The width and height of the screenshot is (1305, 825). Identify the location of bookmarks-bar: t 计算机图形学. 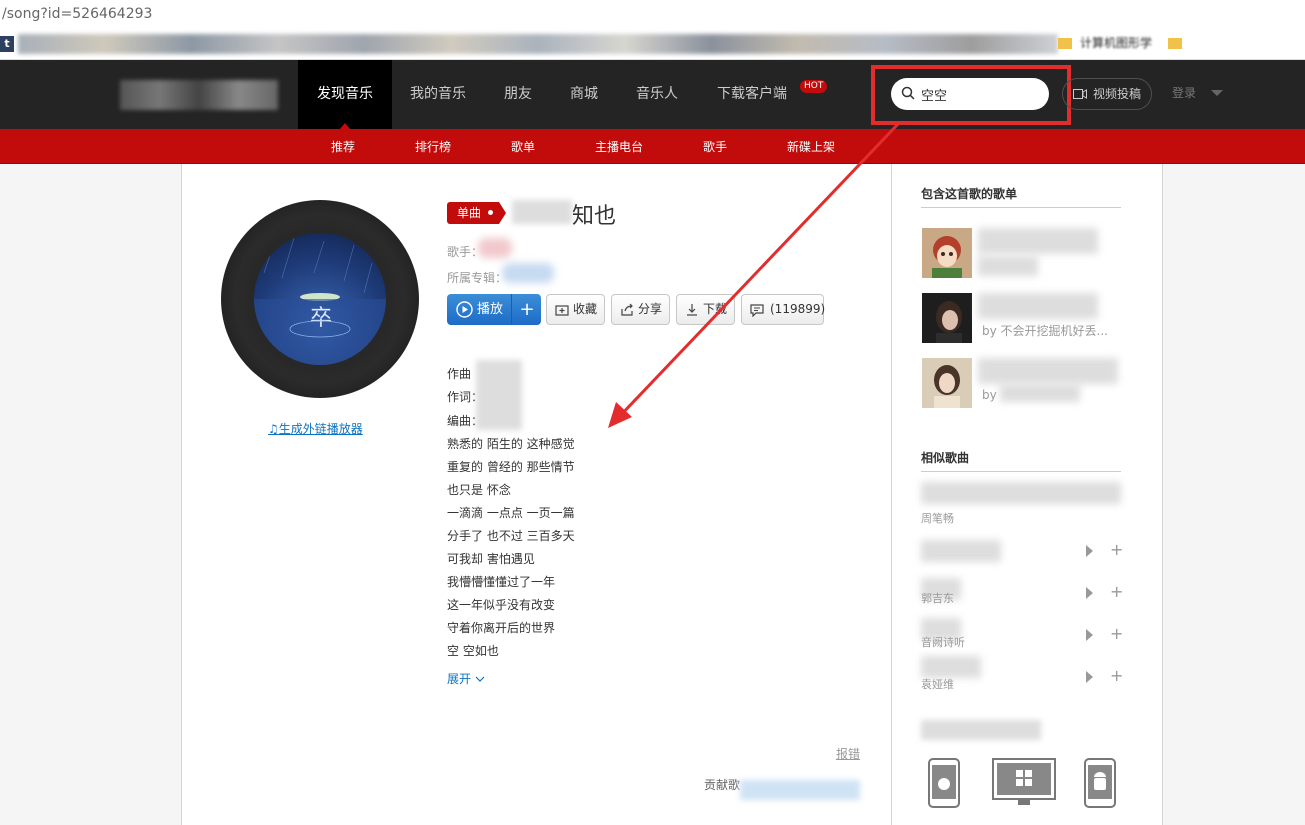
(652, 44).